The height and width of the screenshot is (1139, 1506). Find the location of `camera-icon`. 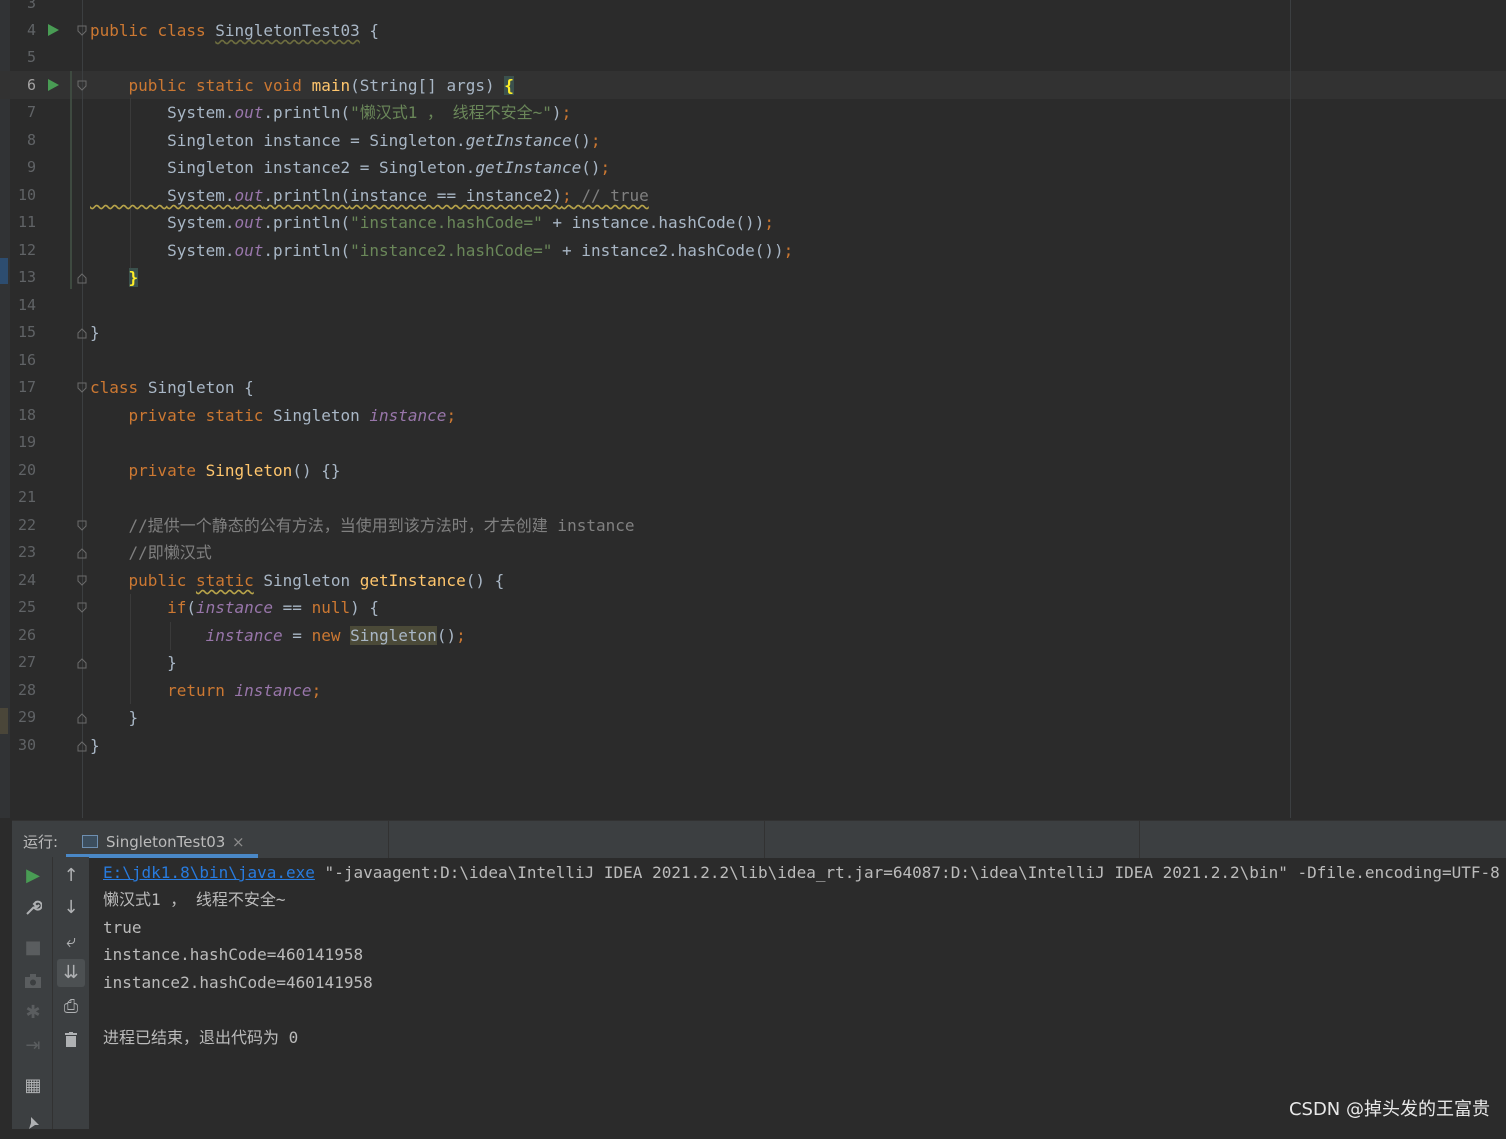

camera-icon is located at coordinates (33, 981).